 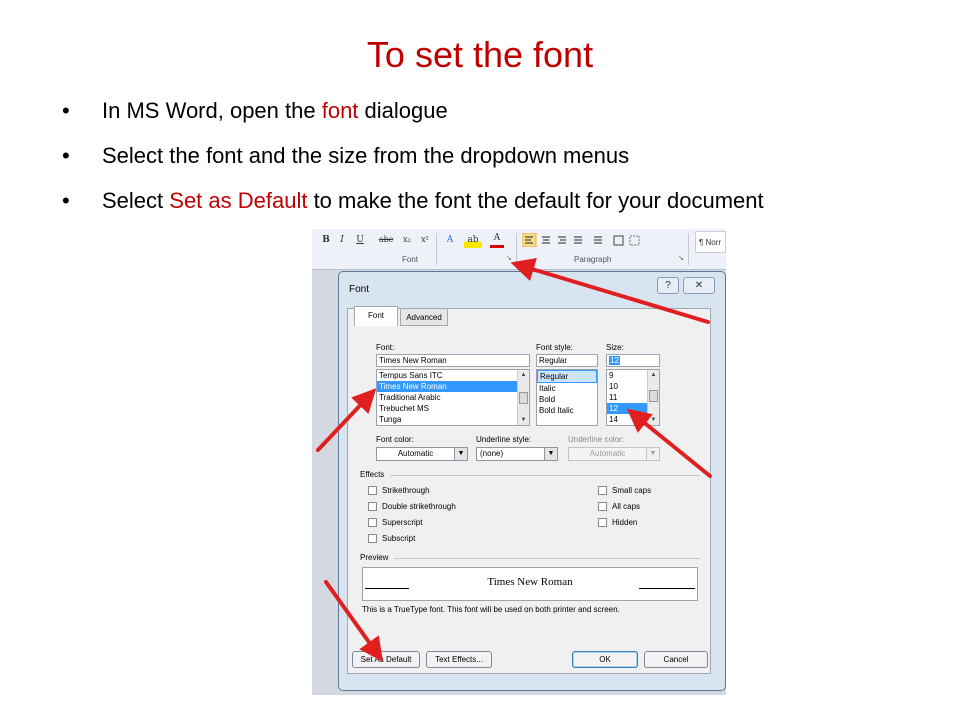 I want to click on paragraph-tools-icon, so click(x=582, y=240).